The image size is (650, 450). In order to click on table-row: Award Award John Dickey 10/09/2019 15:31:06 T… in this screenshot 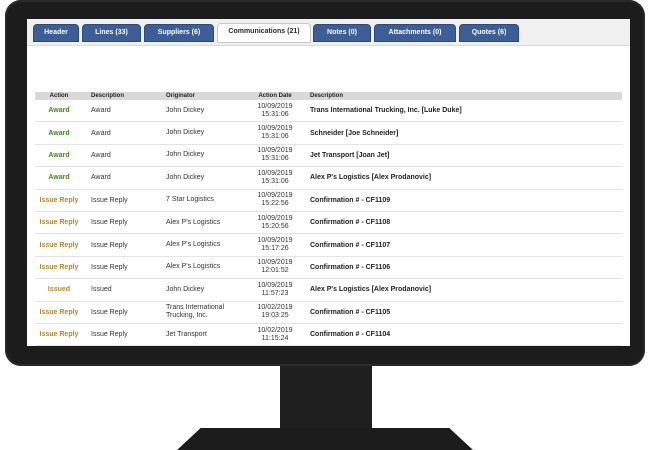, I will do `click(328, 111)`.